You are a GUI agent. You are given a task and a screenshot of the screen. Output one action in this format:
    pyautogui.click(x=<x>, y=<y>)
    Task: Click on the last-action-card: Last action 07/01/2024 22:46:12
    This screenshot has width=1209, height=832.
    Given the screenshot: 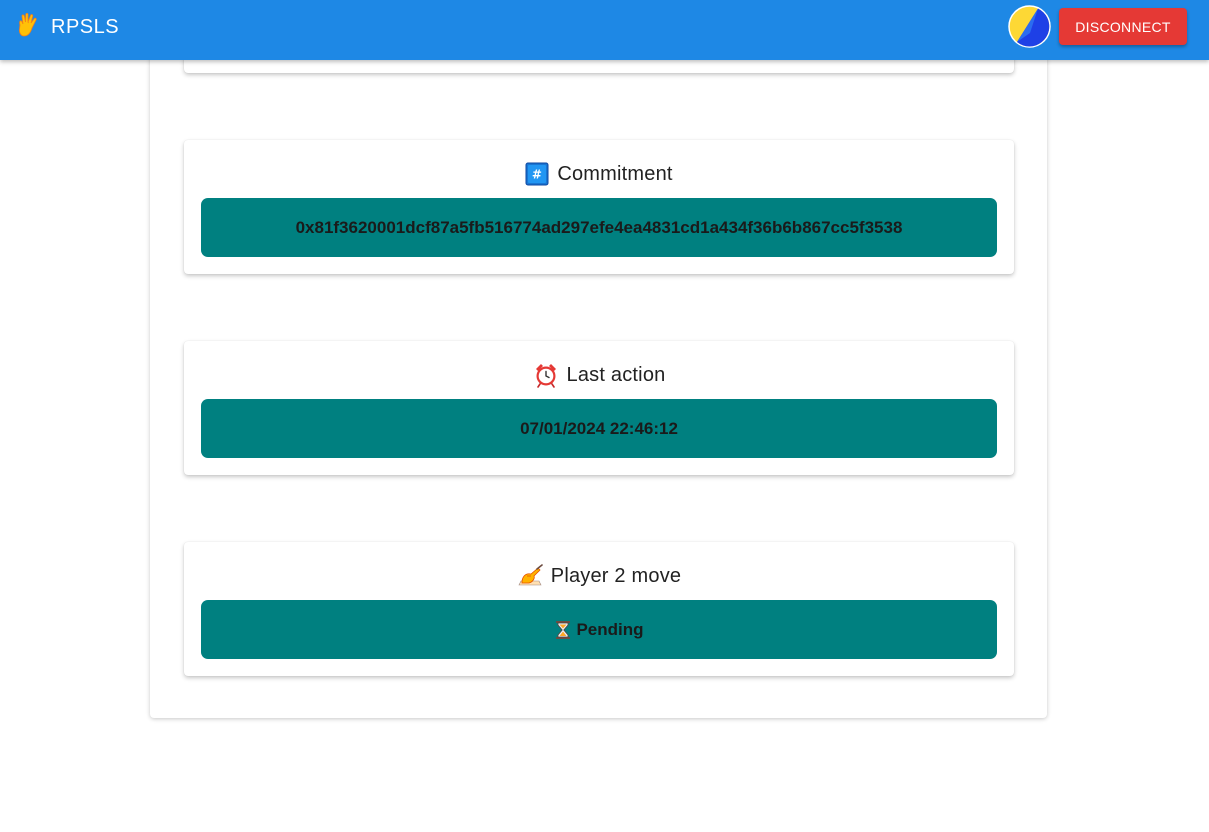 What is the action you would take?
    pyautogui.click(x=599, y=408)
    